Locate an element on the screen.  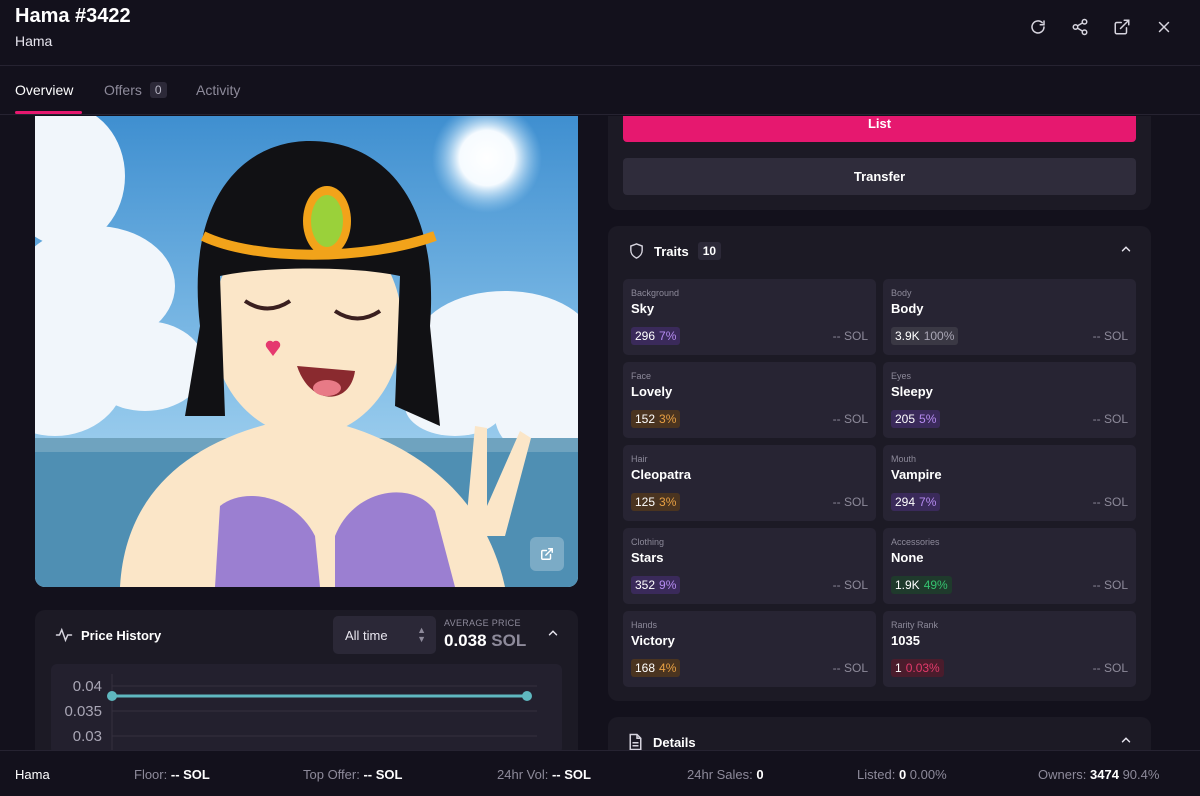
trait-card: Clothing Stars 352 9% -- SOL is located at coordinates (749, 566).